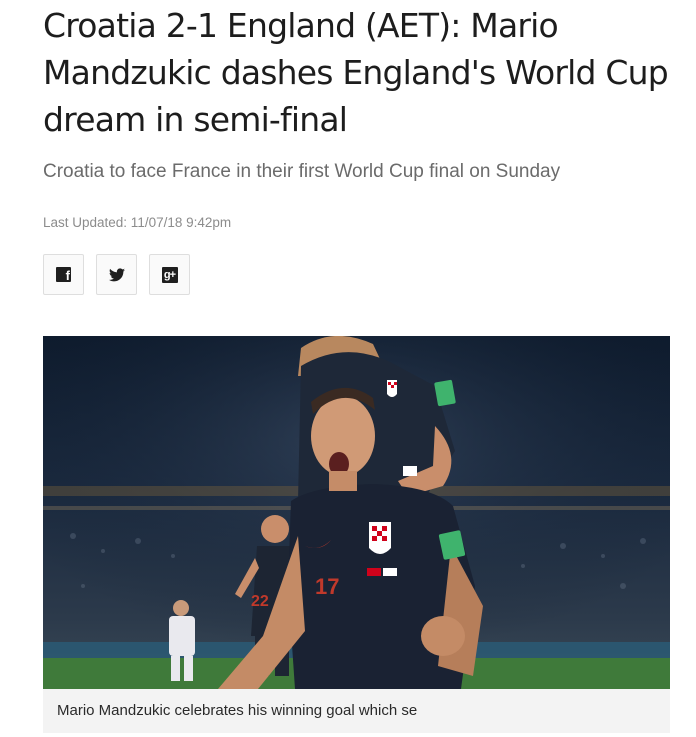  What do you see at coordinates (137, 222) in the screenshot?
I see `last-updated-timestamp: Last Updated: 11/07/18 9:42pm` at bounding box center [137, 222].